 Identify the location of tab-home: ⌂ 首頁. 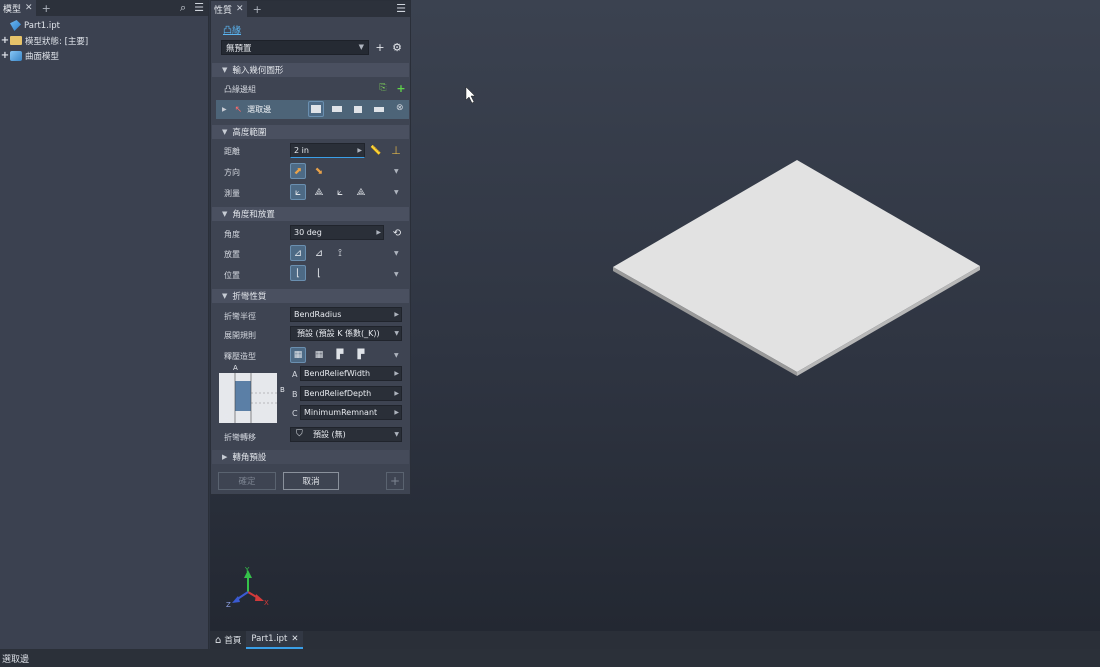
(228, 640).